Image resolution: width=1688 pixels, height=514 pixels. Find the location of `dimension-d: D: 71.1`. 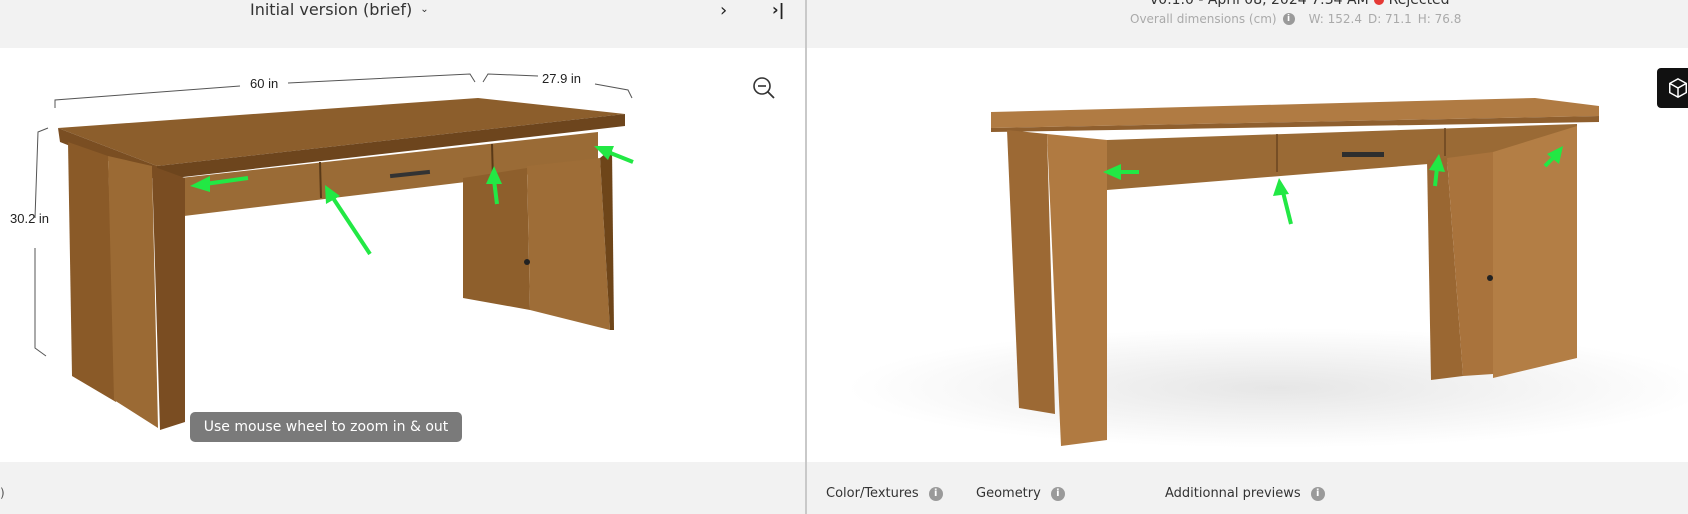

dimension-d: D: 71.1 is located at coordinates (1389, 19).